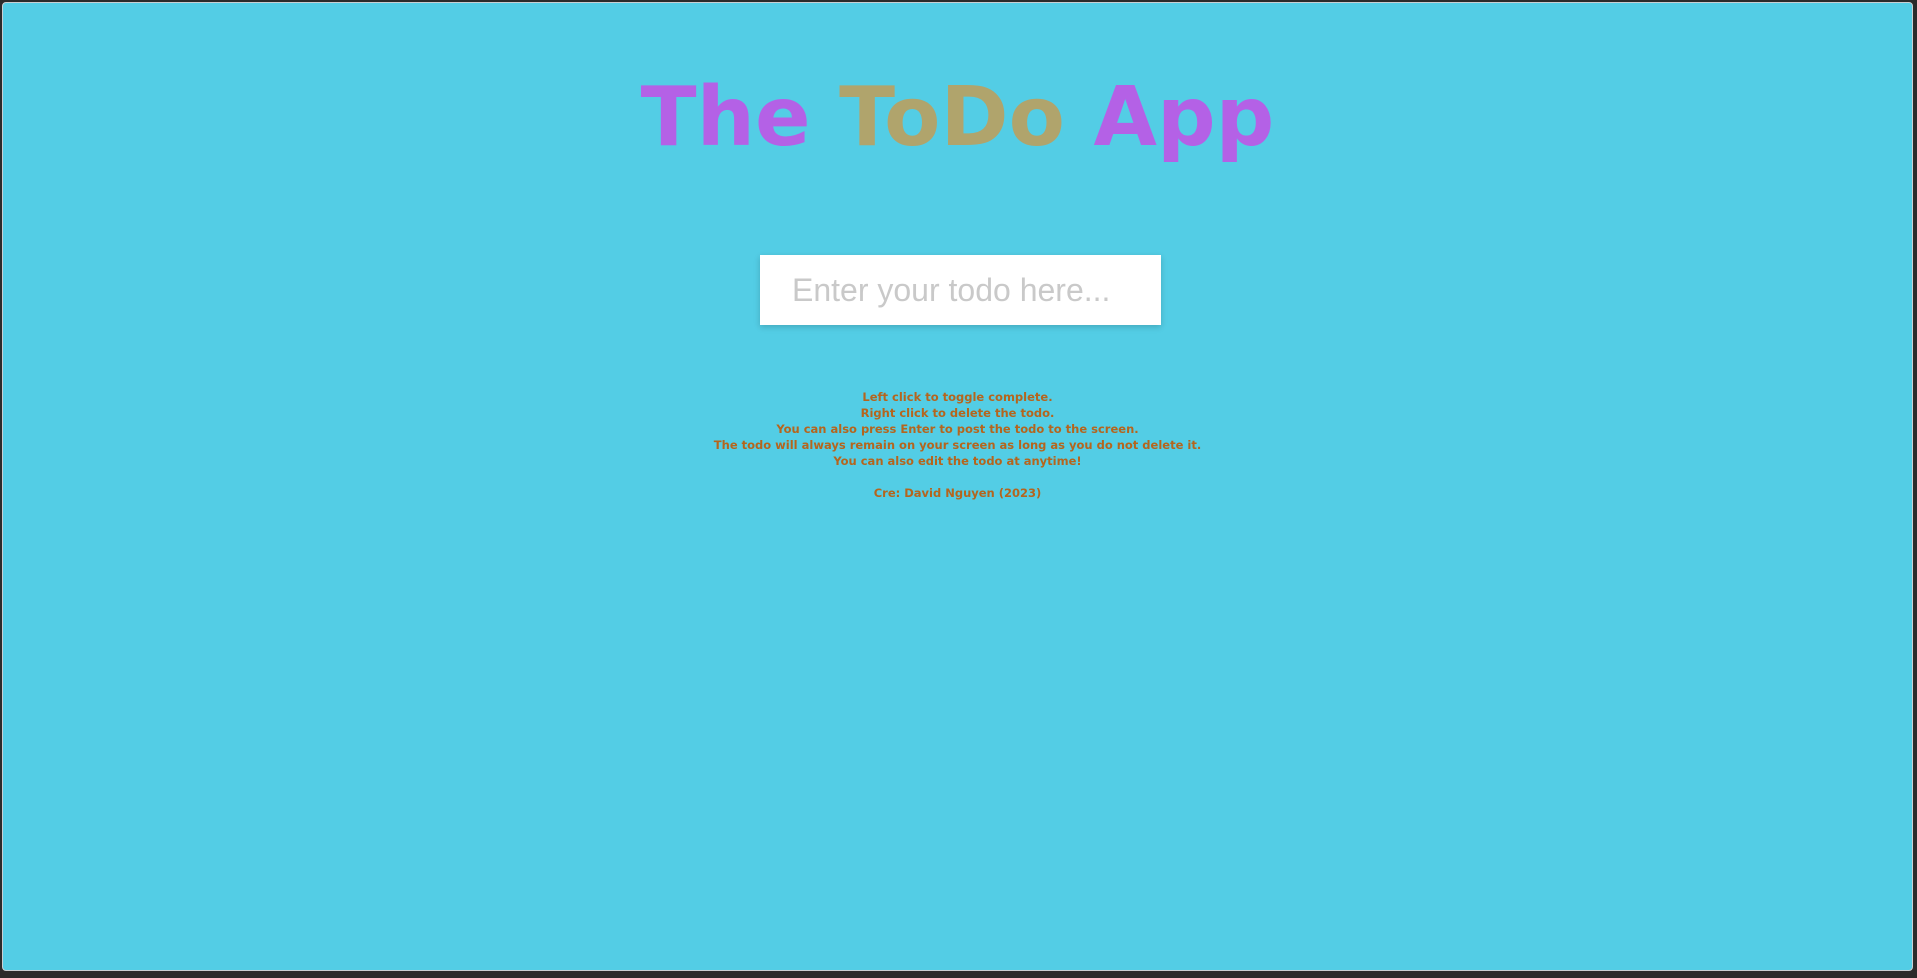 This screenshot has width=1917, height=978. Describe the element at coordinates (960, 290) in the screenshot. I see `todo-input` at that location.